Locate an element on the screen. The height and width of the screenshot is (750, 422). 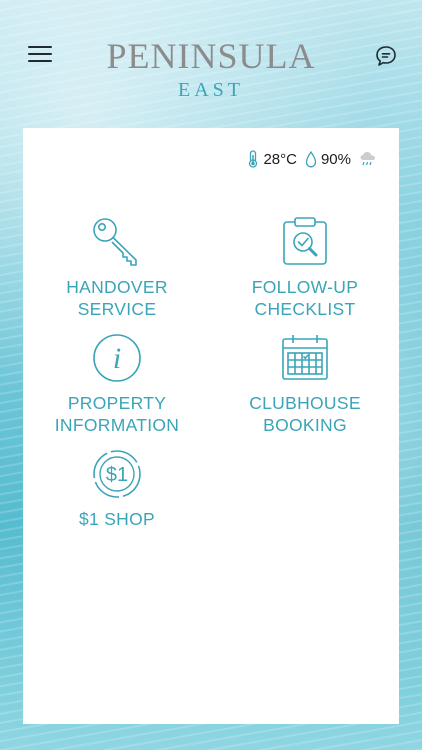
water-drop-icon is located at coordinates (311, 158).